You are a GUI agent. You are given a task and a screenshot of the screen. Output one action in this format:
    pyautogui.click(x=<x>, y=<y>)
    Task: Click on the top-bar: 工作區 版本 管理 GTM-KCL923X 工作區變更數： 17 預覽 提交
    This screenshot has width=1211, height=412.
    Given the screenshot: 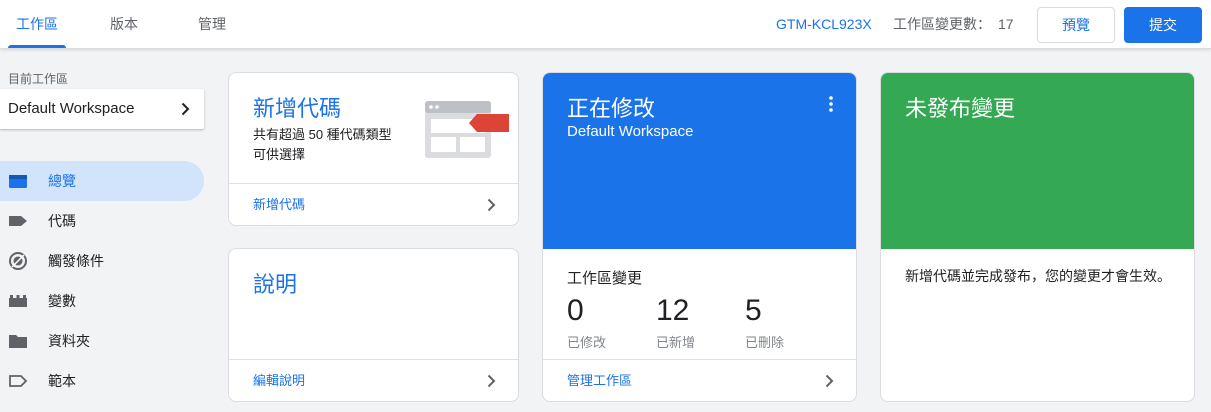 What is the action you would take?
    pyautogui.click(x=605, y=24)
    